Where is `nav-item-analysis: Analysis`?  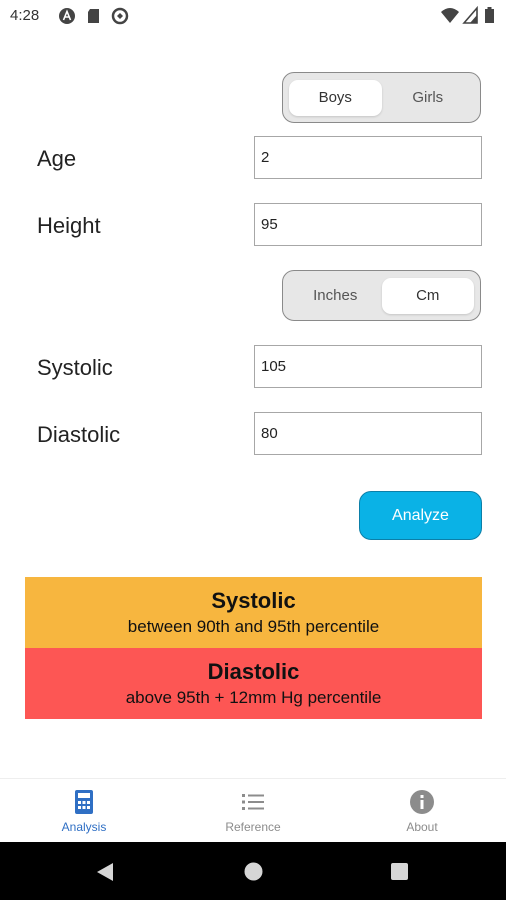
nav-item-analysis: Analysis is located at coordinates (84, 811).